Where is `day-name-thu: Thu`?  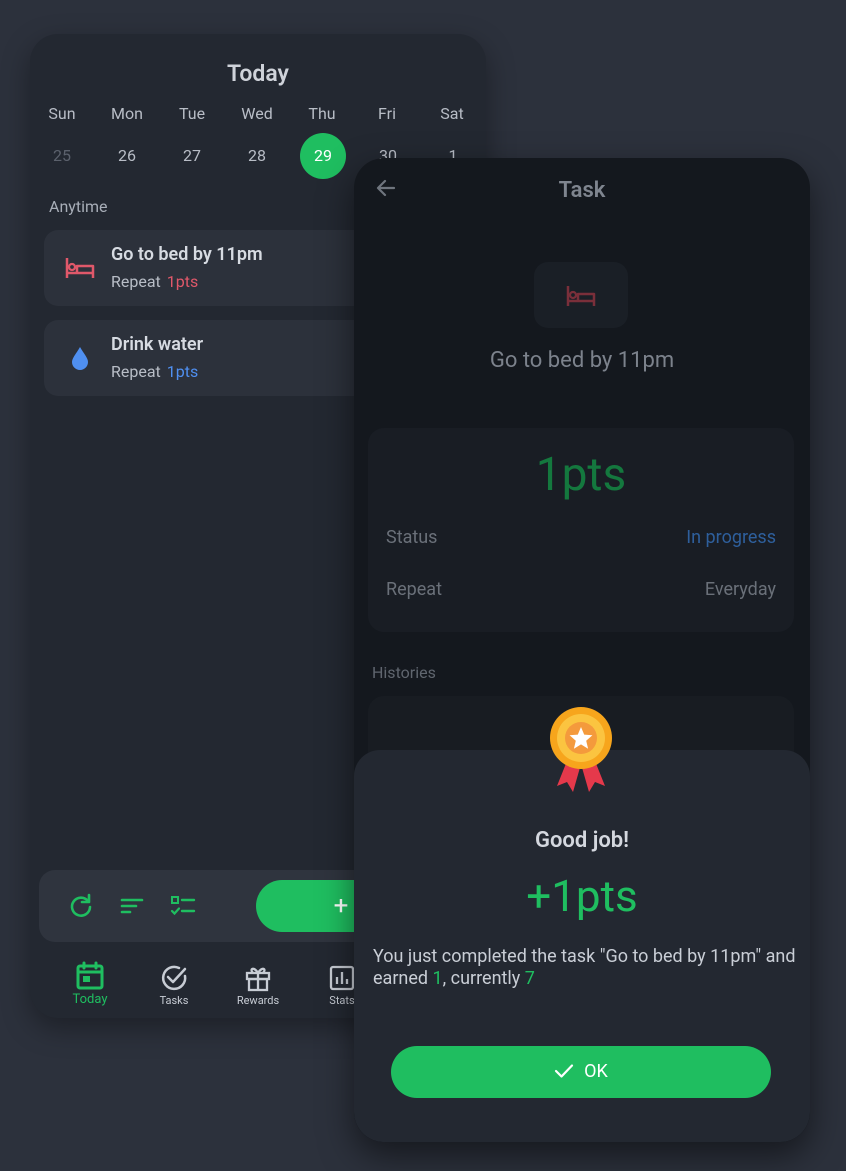
day-name-thu: Thu is located at coordinates (322, 113).